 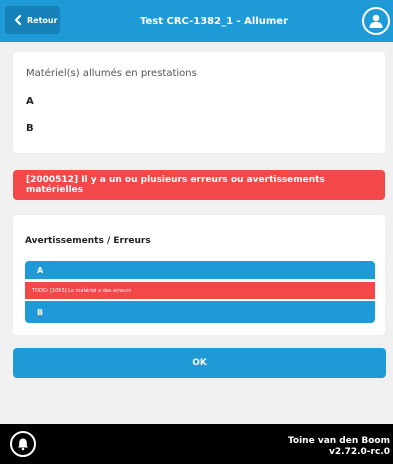 I want to click on footer-user-info: Toine van den Boom v2.72.0-rc.0, so click(x=339, y=447).